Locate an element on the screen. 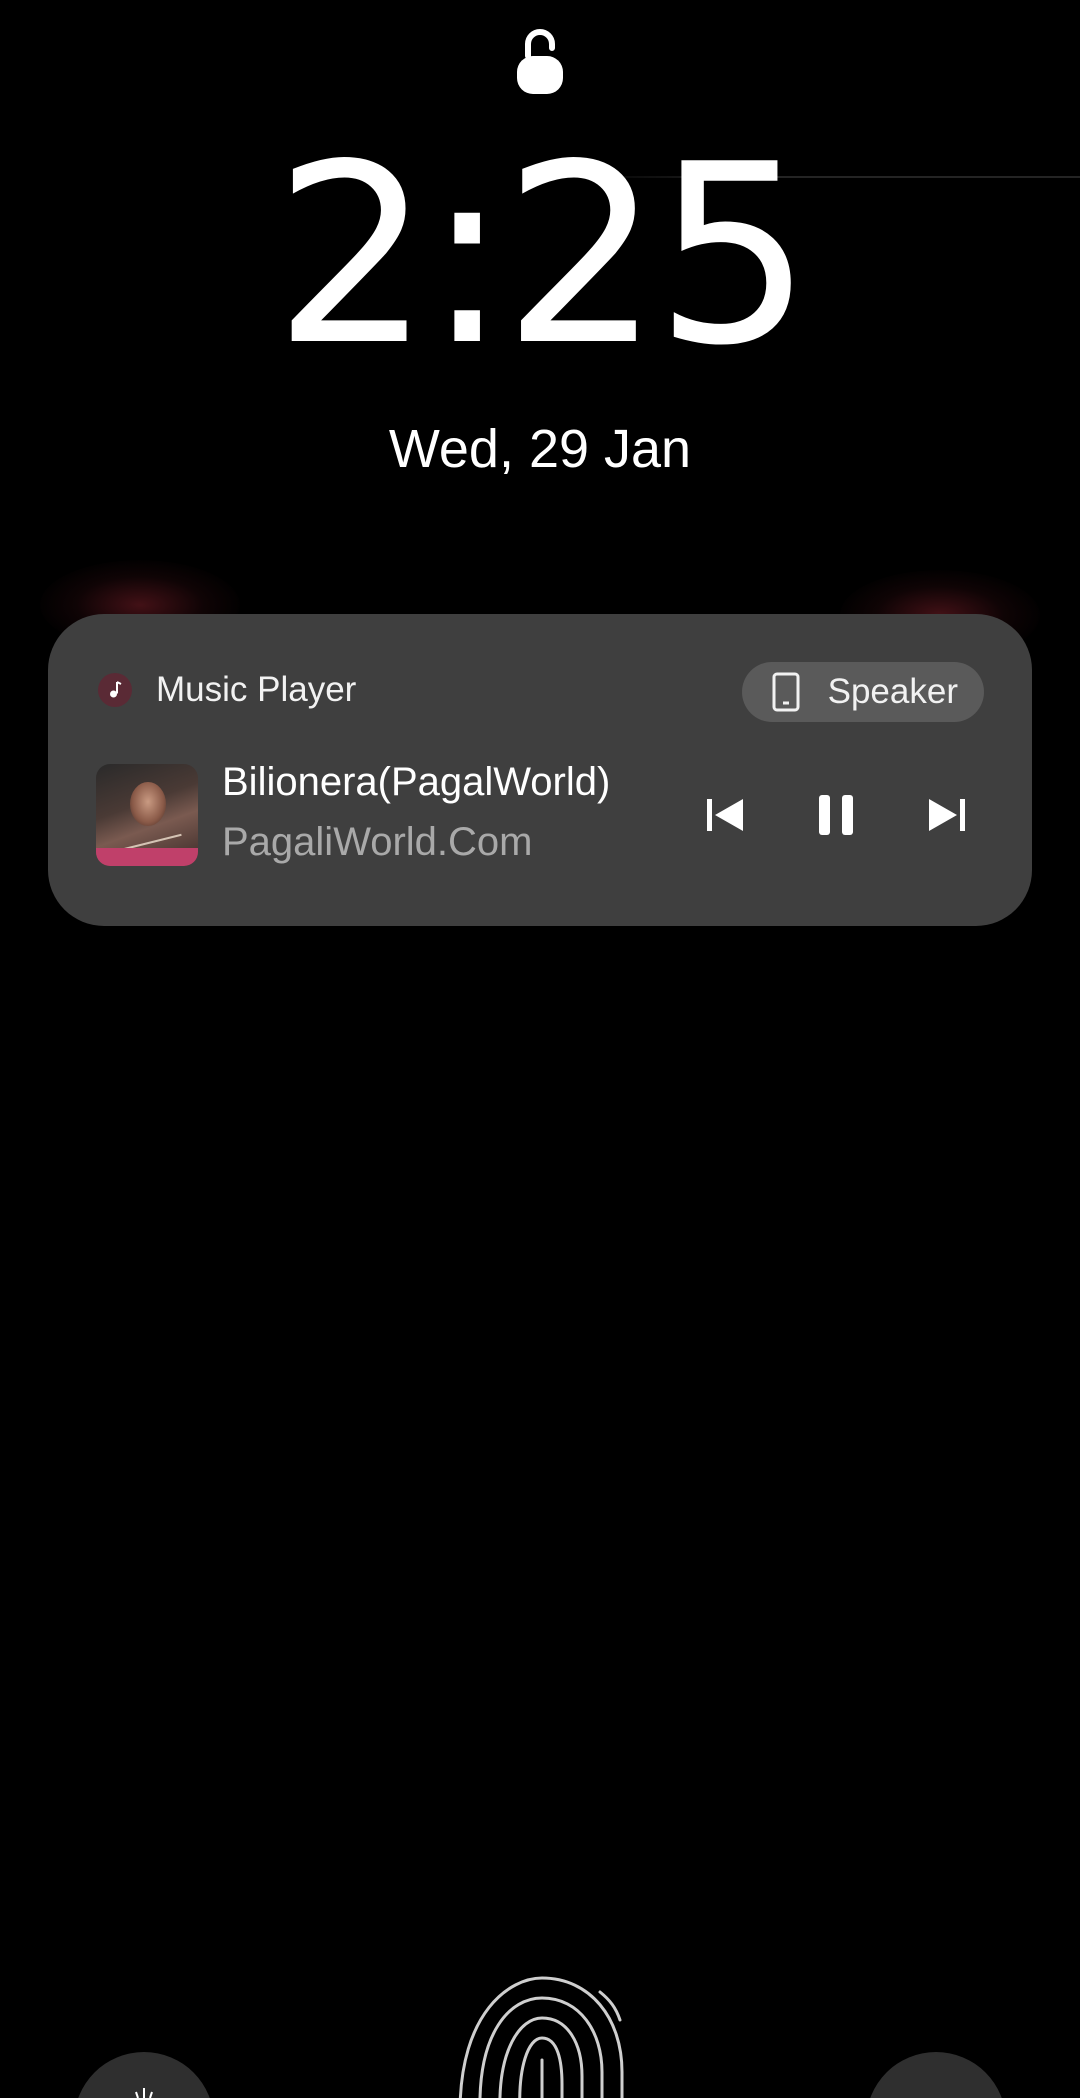 Image resolution: width=1080 pixels, height=2098 pixels. output-device-button: Speaker is located at coordinates (862, 692).